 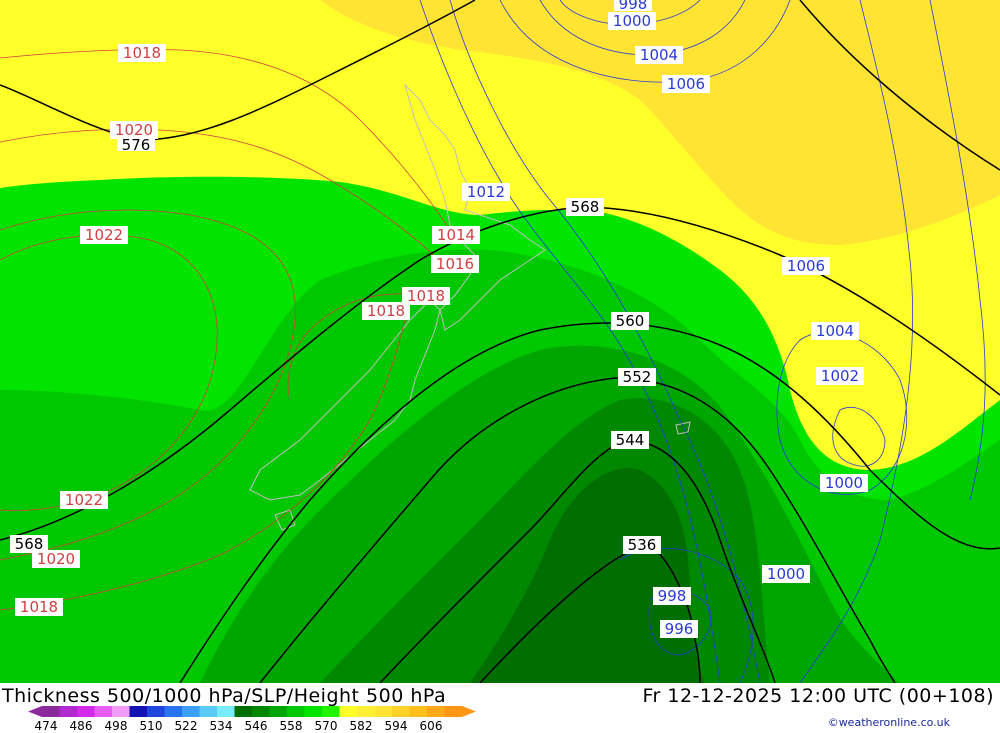 I want to click on svg-text: 1016, so click(x=455, y=264).